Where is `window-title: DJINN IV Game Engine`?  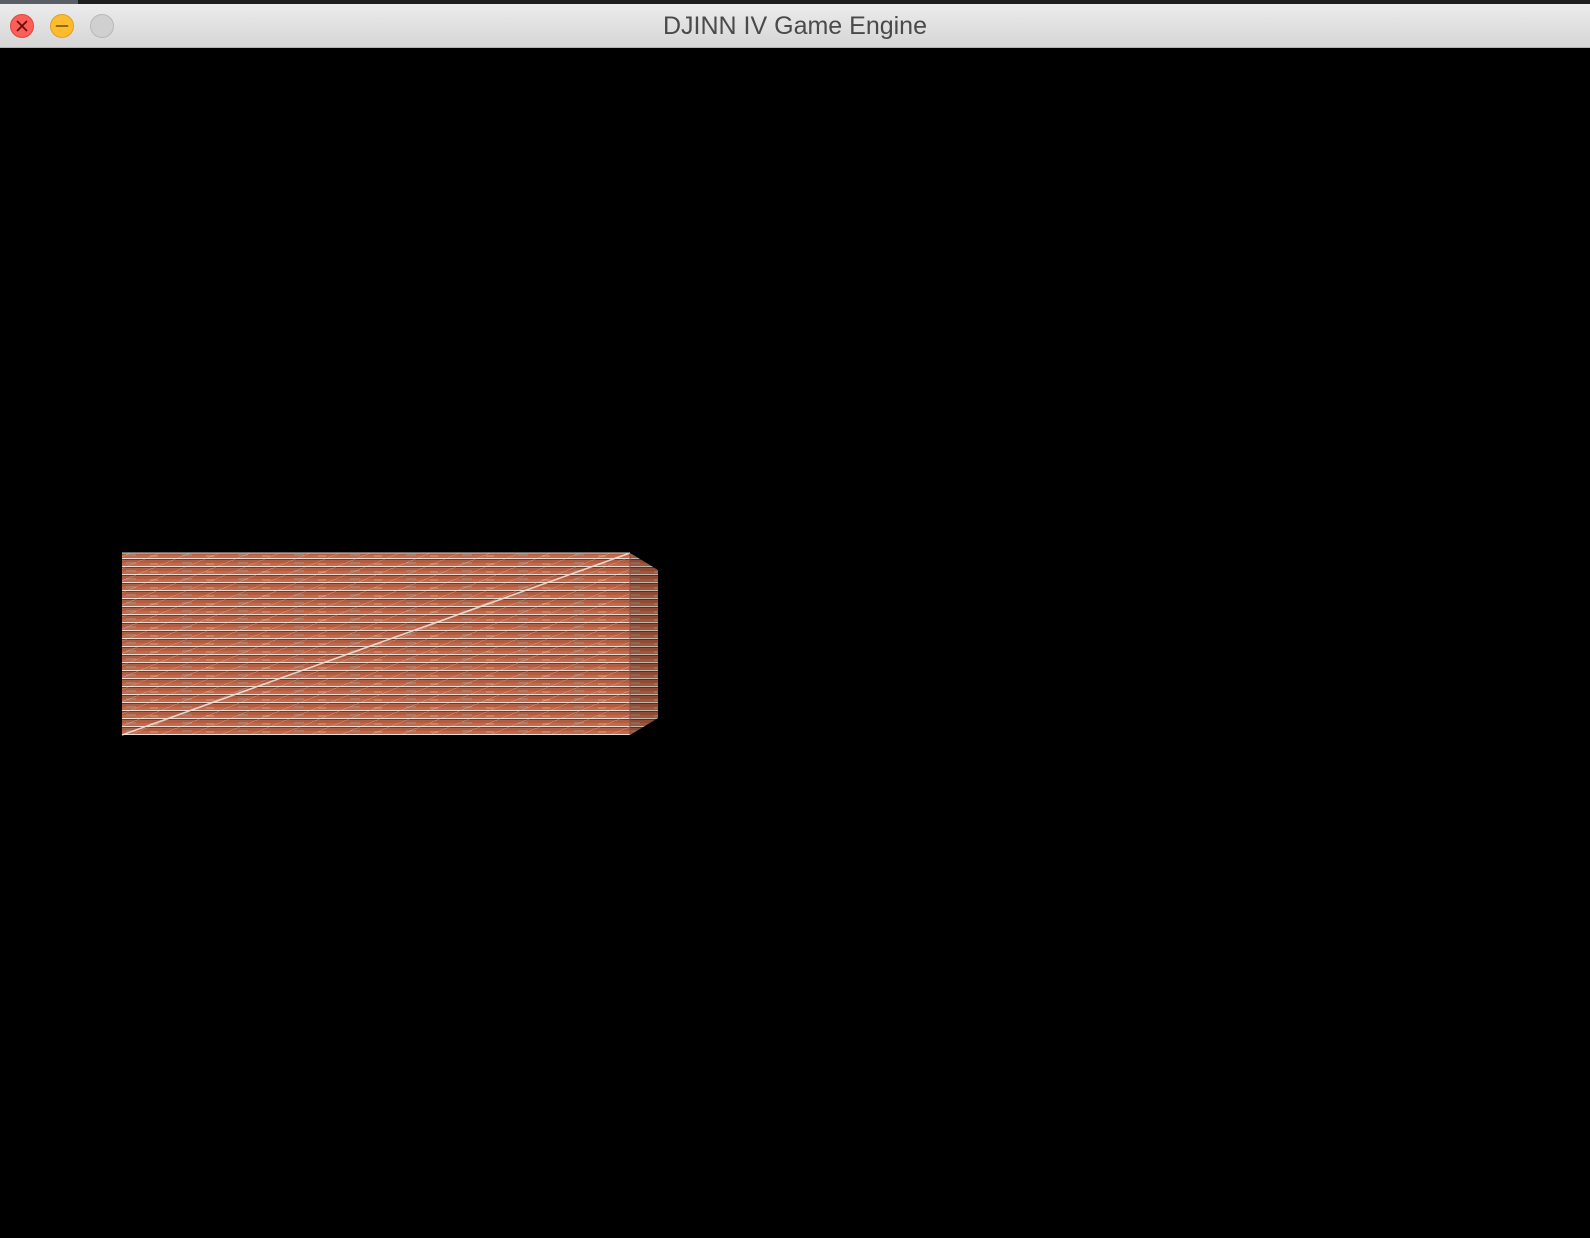 window-title: DJINN IV Game Engine is located at coordinates (795, 26).